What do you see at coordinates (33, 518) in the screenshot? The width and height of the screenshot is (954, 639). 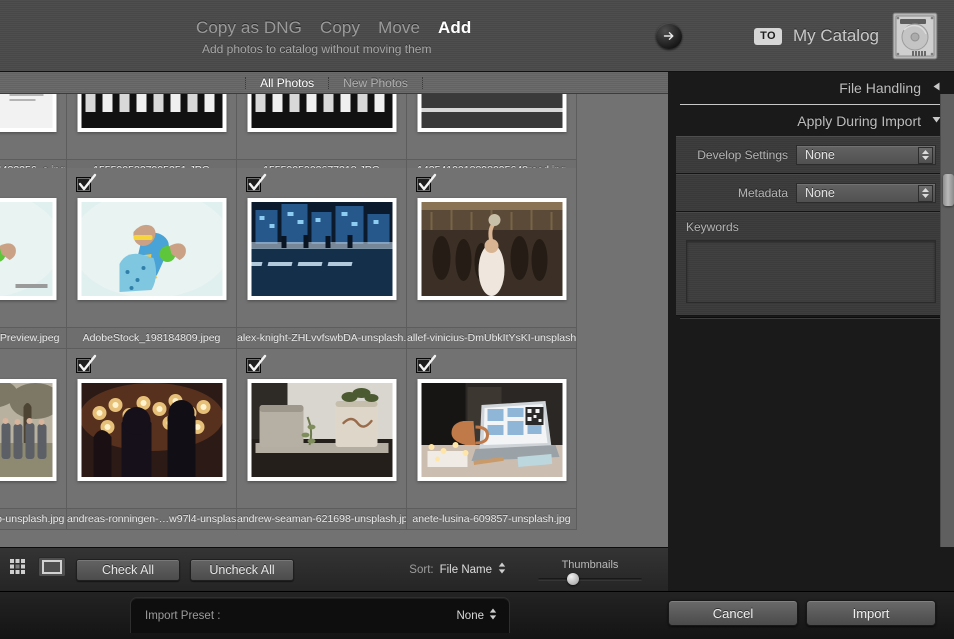 I see `photo-filename: e-benevides-2…H9Eo-unsplash.jpg` at bounding box center [33, 518].